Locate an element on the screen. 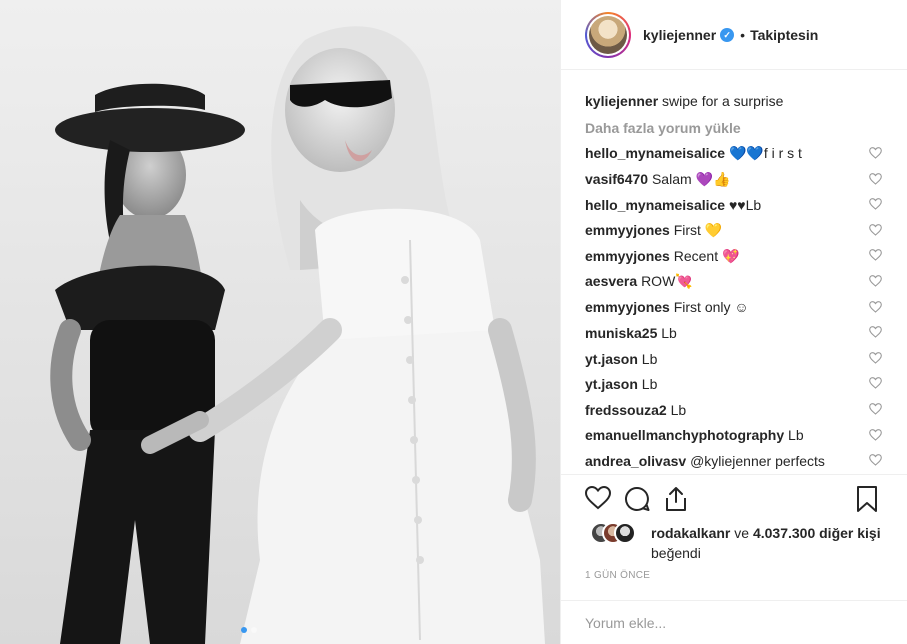 The height and width of the screenshot is (644, 907). comment-text: Recent 💖 is located at coordinates (706, 255).